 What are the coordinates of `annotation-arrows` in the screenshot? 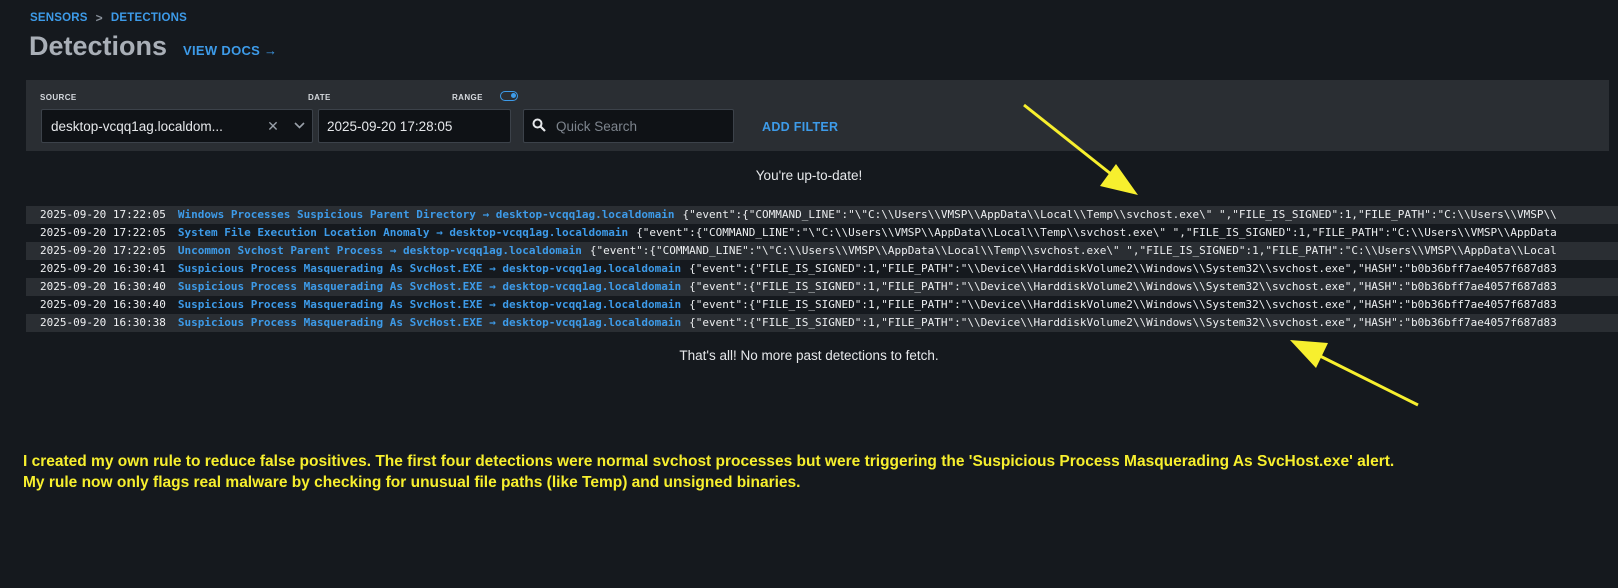 It's located at (1221, 255).